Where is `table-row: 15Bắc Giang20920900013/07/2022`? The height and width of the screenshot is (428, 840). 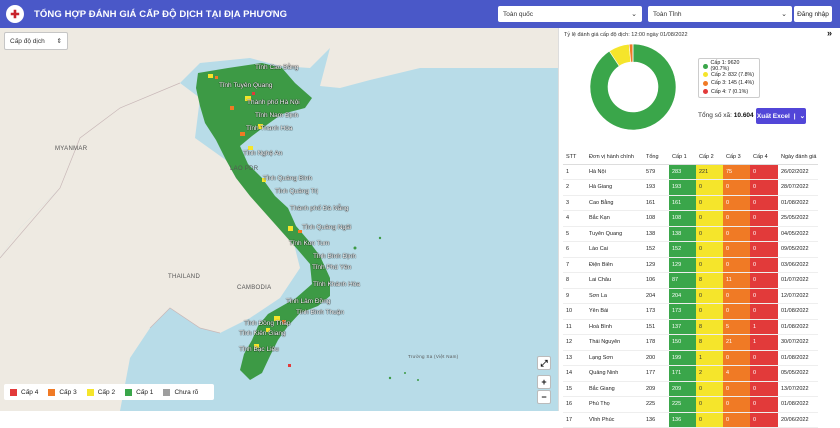 table-row: 15Bắc Giang20920900013/07/2022 is located at coordinates (690, 389).